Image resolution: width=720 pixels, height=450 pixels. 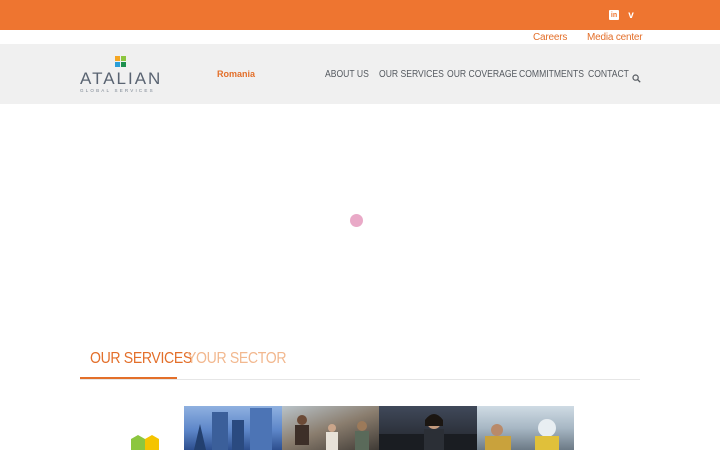 I want to click on nav-our-coverage: OUR COVERAGE, so click(x=482, y=74).